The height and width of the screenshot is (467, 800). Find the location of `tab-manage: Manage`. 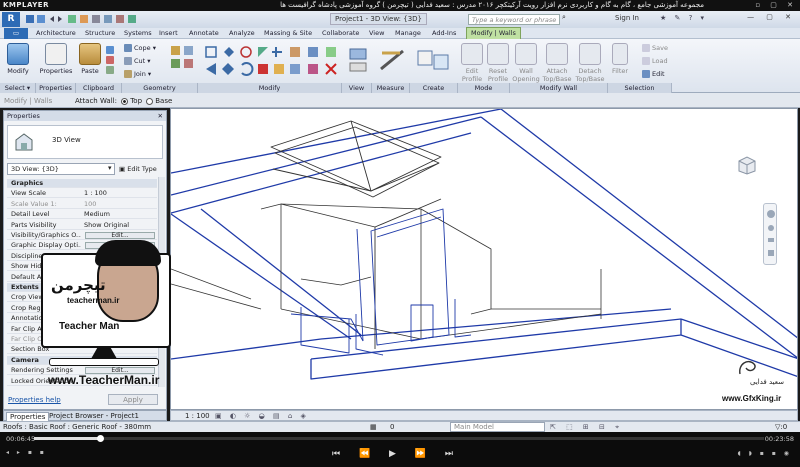

tab-manage: Manage is located at coordinates (408, 33).